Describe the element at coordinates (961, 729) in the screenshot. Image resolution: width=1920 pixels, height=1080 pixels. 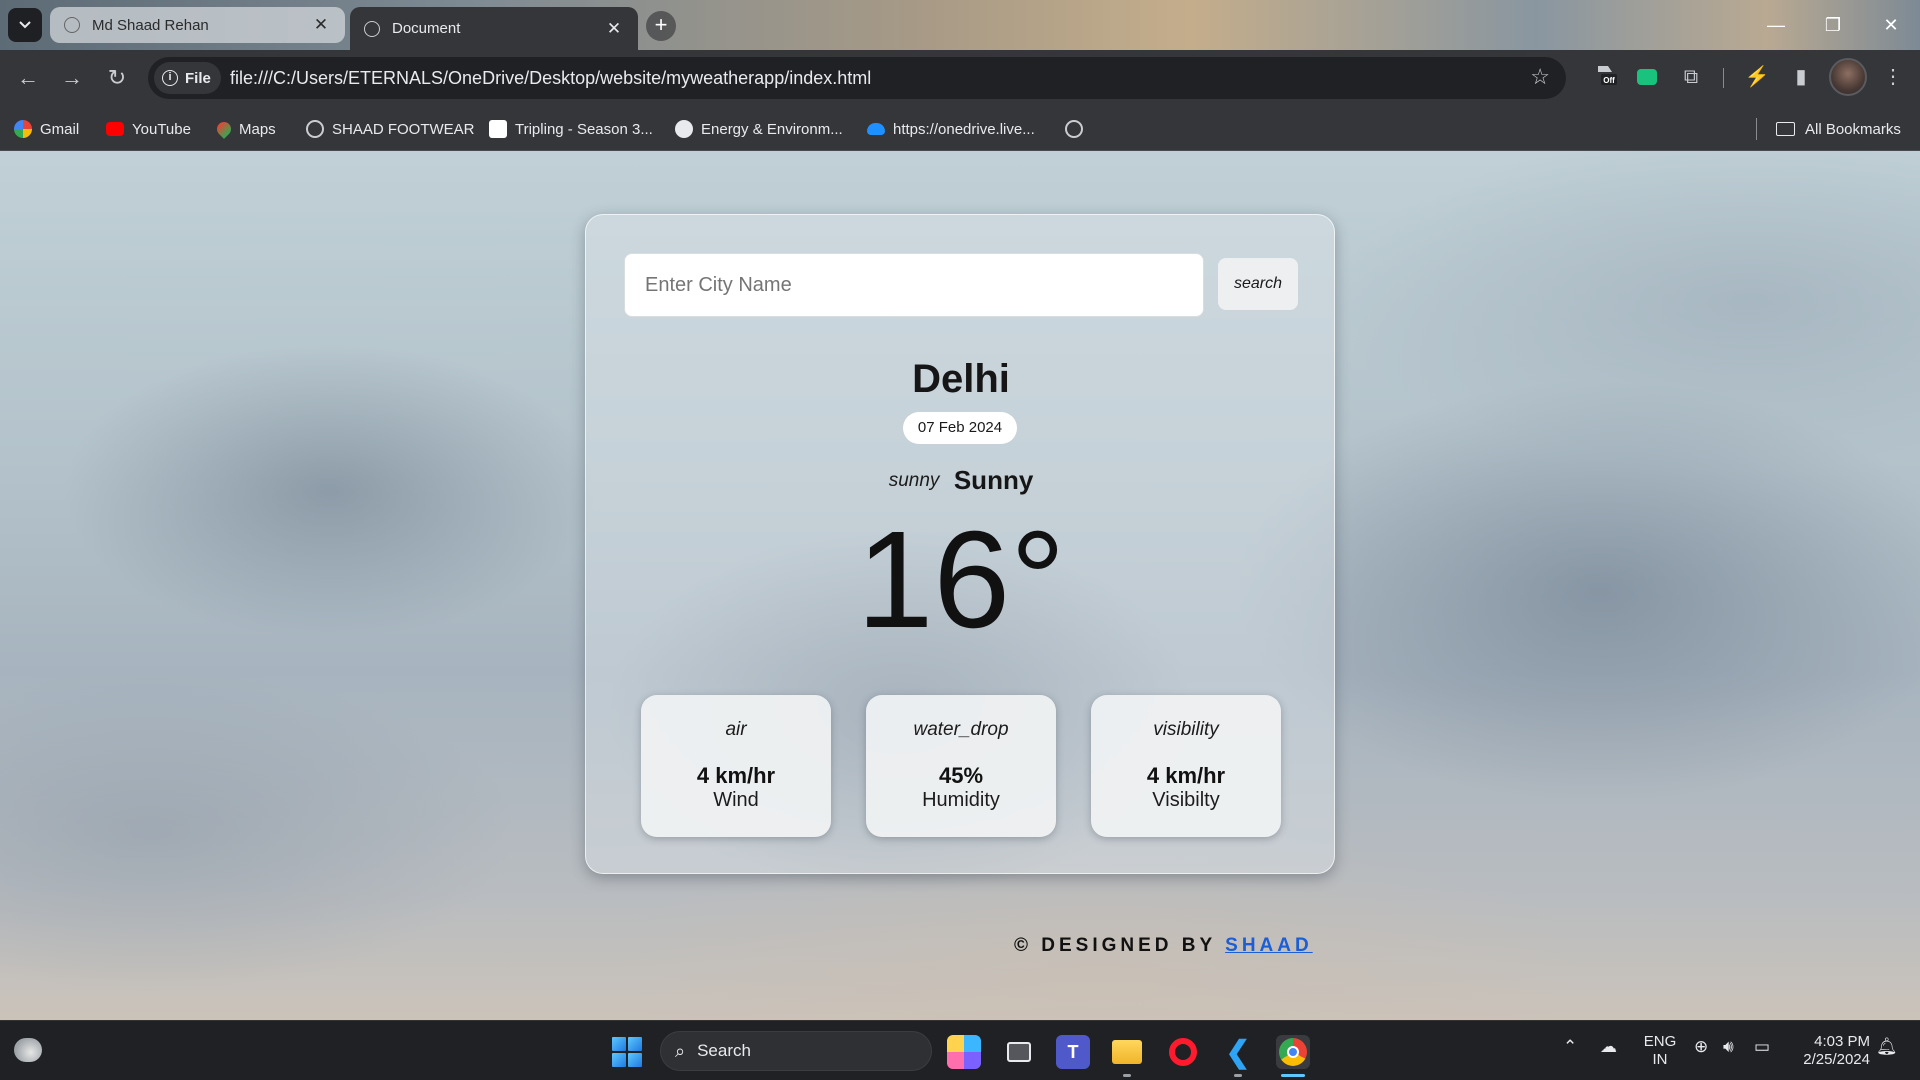
I see `water-drop-icon: water_drop` at that location.